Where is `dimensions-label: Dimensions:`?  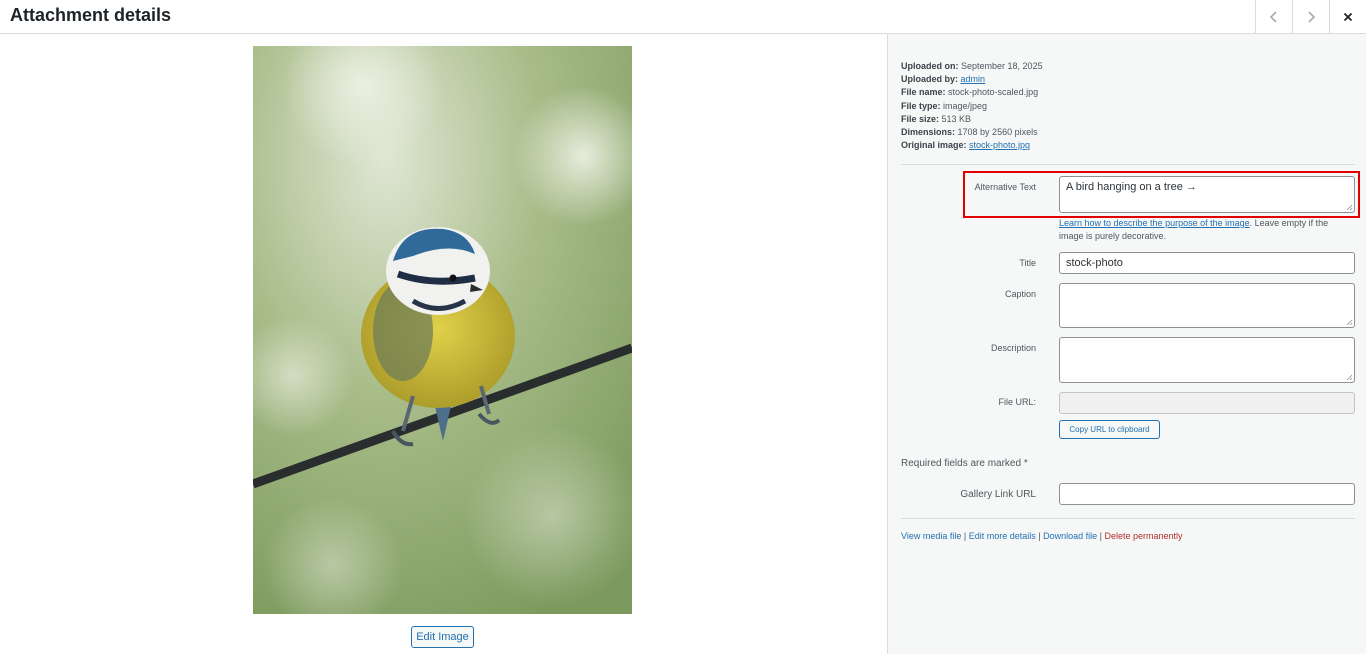 dimensions-label: Dimensions: is located at coordinates (928, 132).